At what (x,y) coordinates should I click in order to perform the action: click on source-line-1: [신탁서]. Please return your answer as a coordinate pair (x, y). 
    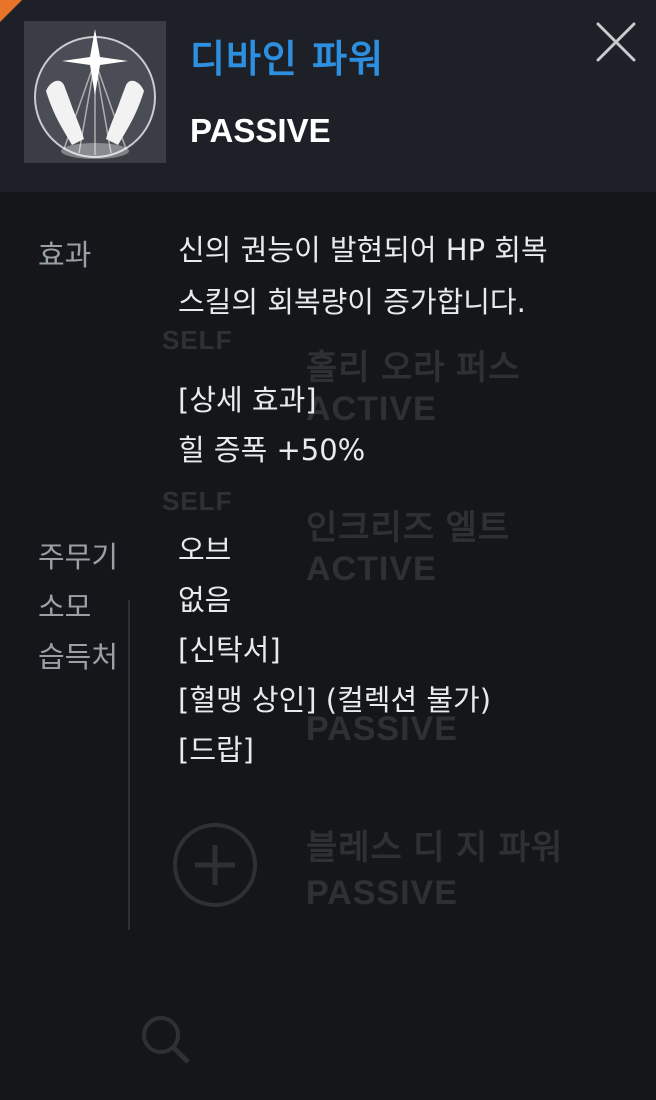
    Looking at the image, I should click on (229, 650).